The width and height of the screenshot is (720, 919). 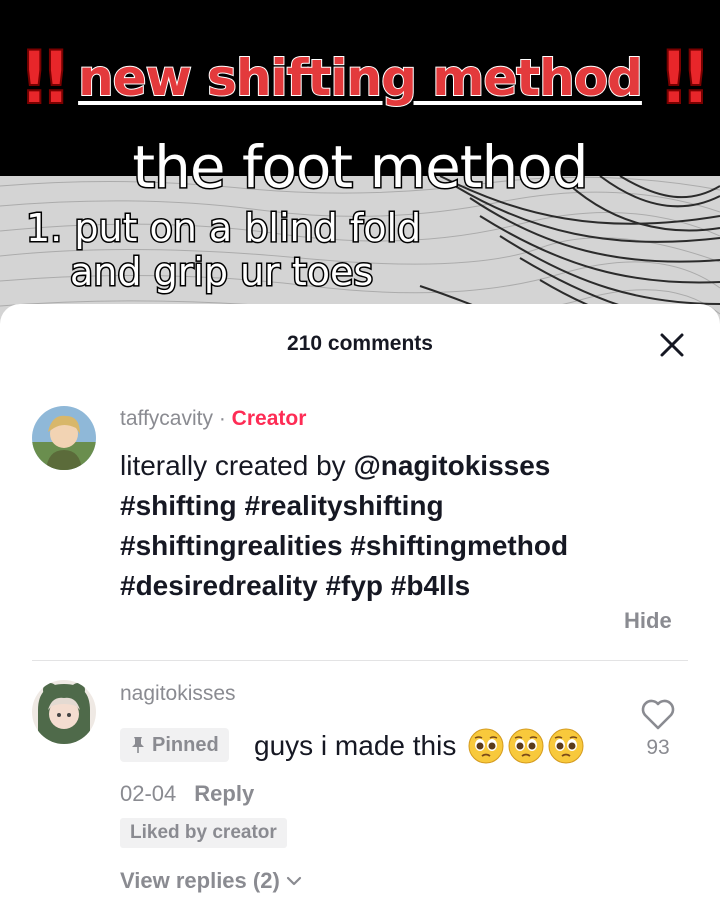 What do you see at coordinates (233, 465) in the screenshot?
I see `comment-plain-text: literally created by` at bounding box center [233, 465].